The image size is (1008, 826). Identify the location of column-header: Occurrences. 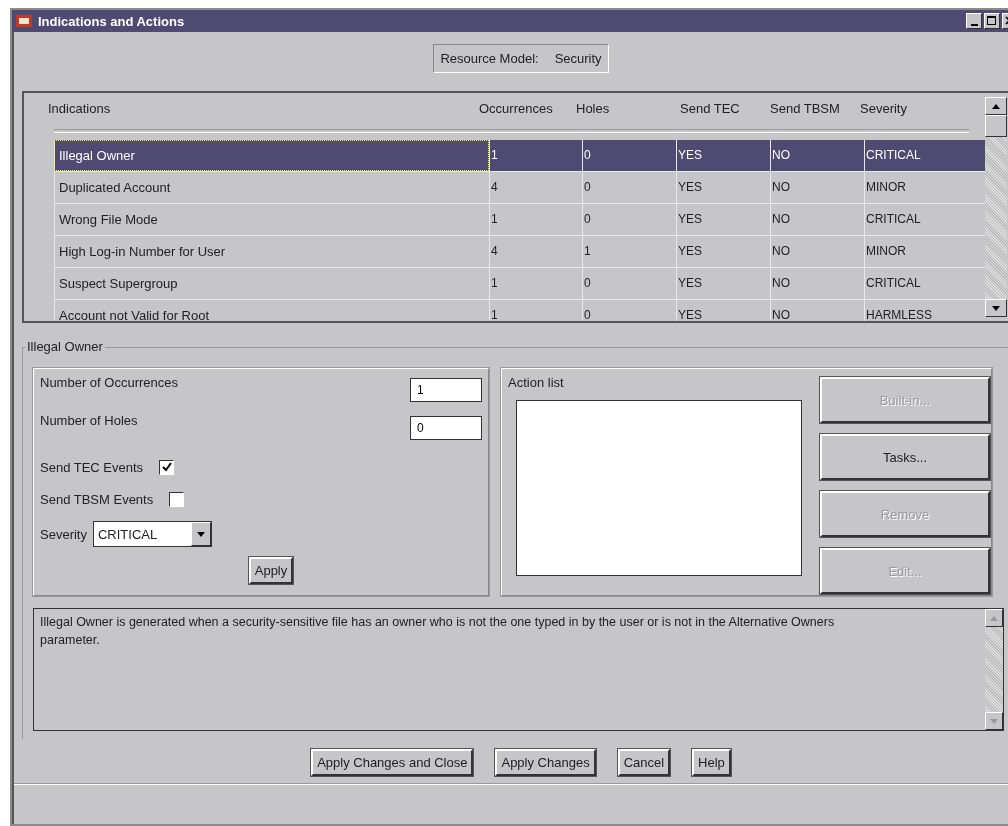
(527, 112).